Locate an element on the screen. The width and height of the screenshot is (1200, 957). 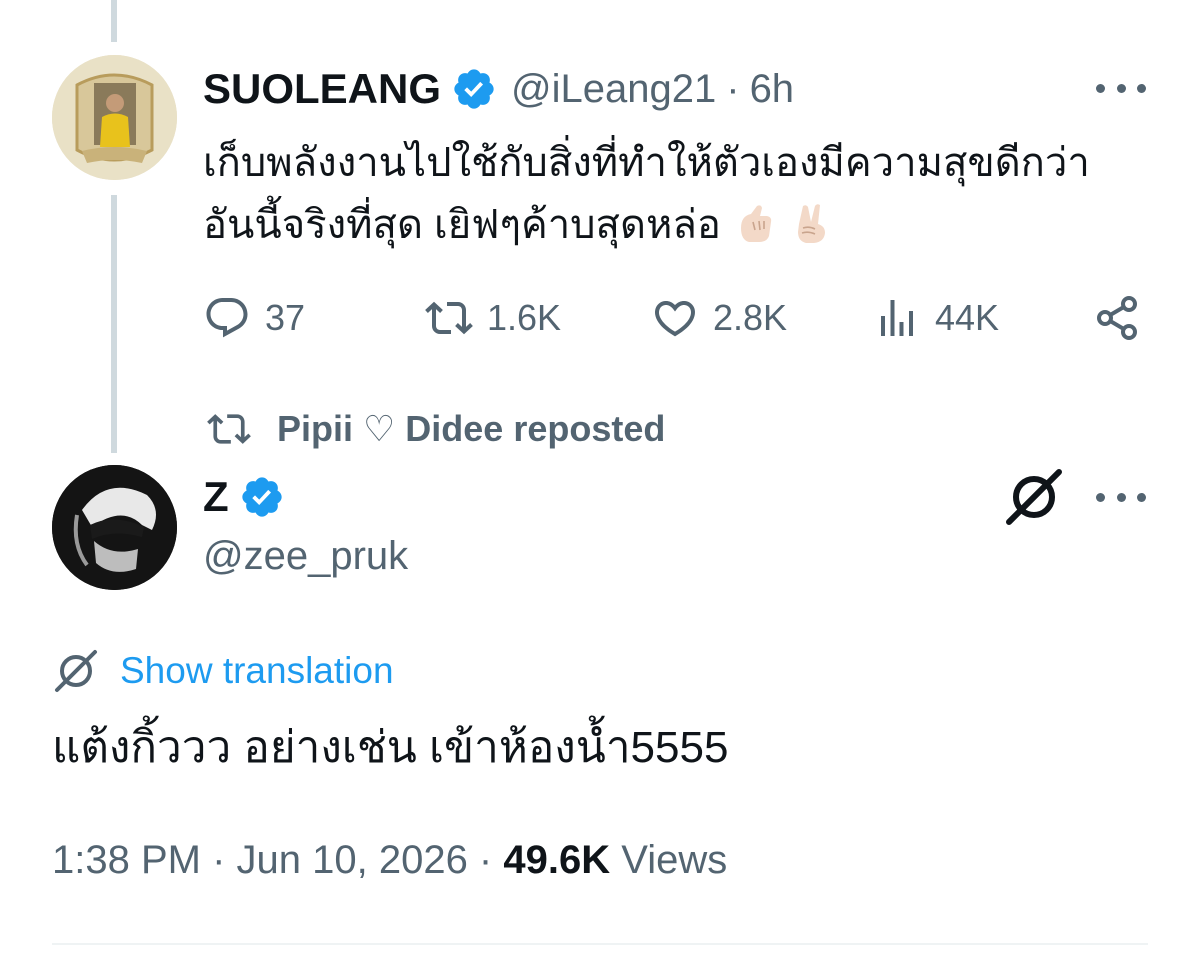
post-actions: 37 1.6K 2.8K 44K is located at coordinates (675, 318).